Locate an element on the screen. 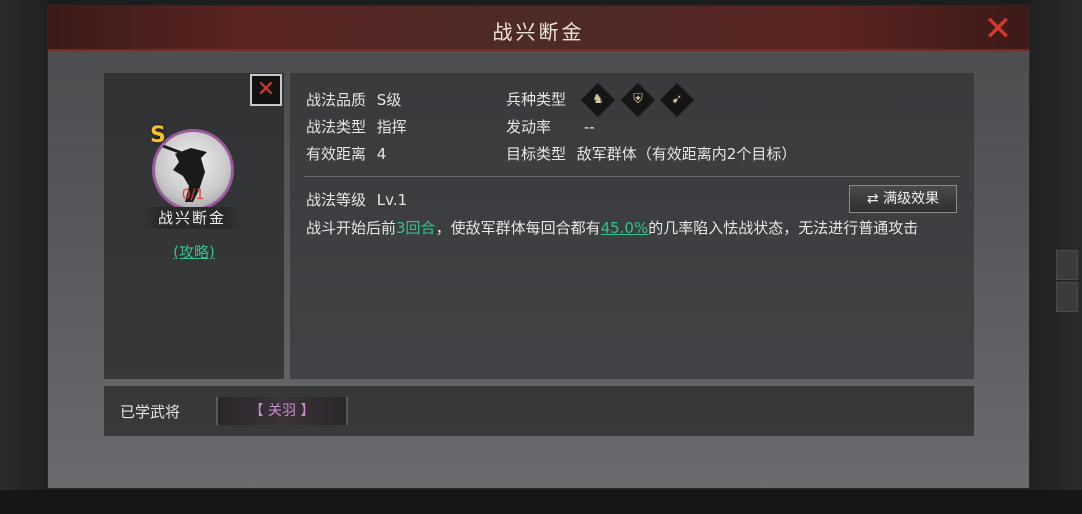  desc-highlight-rounds: 3回合 is located at coordinates (416, 228).